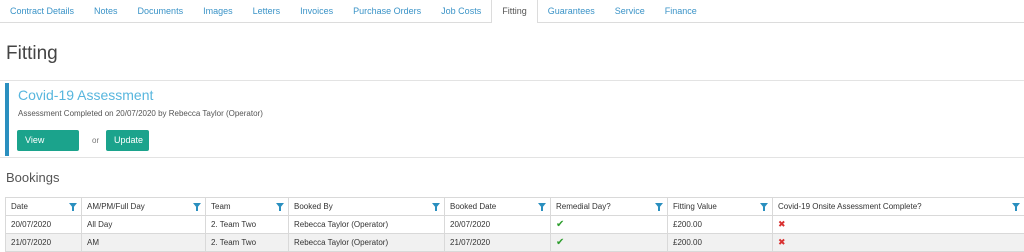 The height and width of the screenshot is (252, 1024). I want to click on tab-fitting: Fitting, so click(514, 11).